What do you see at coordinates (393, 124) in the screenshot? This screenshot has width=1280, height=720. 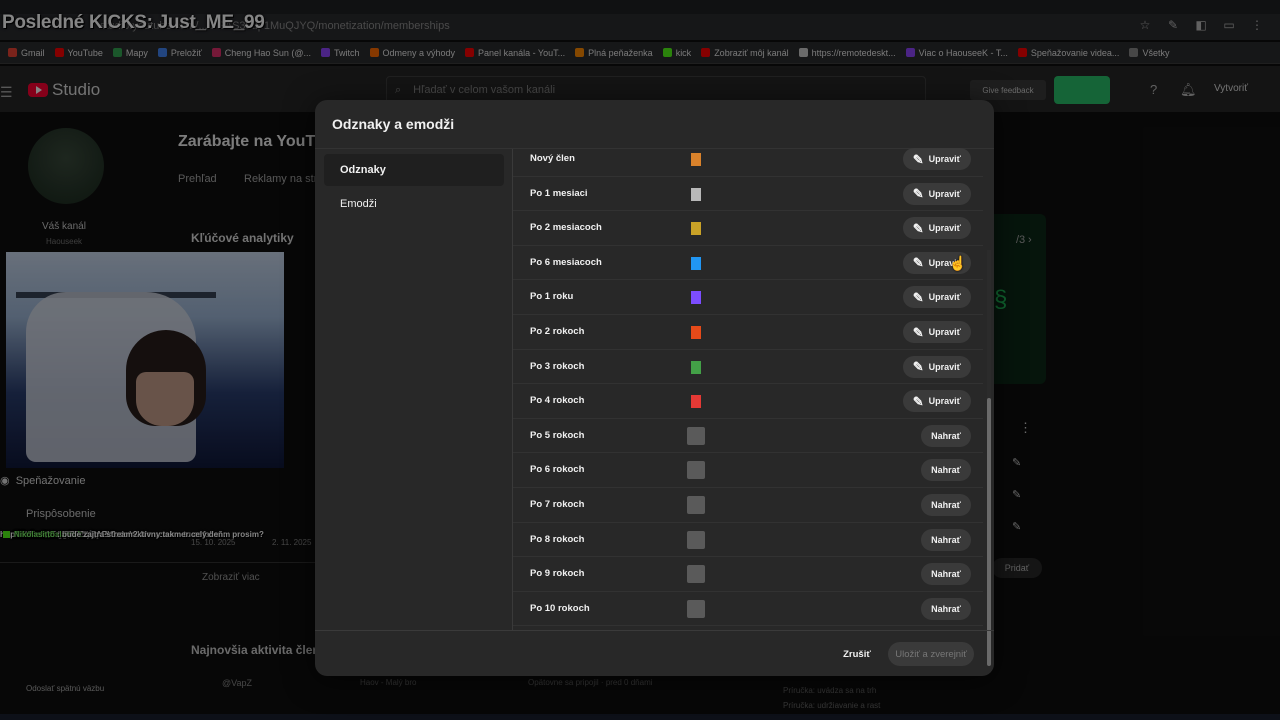 I see `dialog-title: Odznaky a emodži` at bounding box center [393, 124].